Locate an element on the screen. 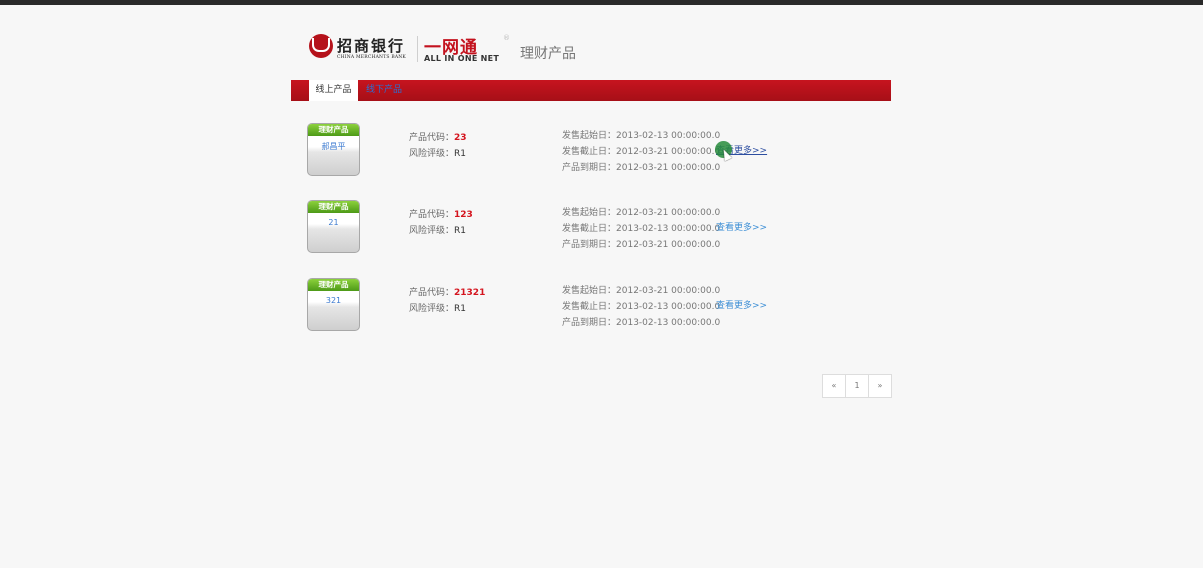  next-page-button: » is located at coordinates (879, 386).